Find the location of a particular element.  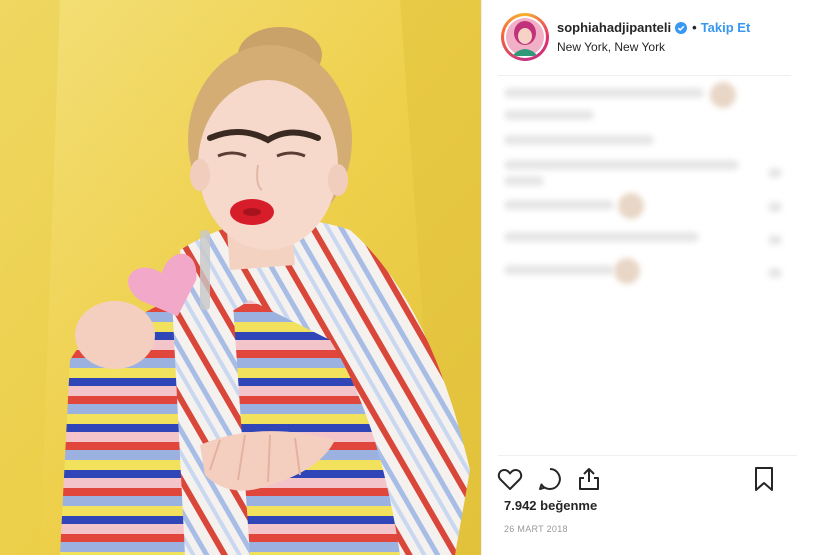

share-icon is located at coordinates (589, 479).